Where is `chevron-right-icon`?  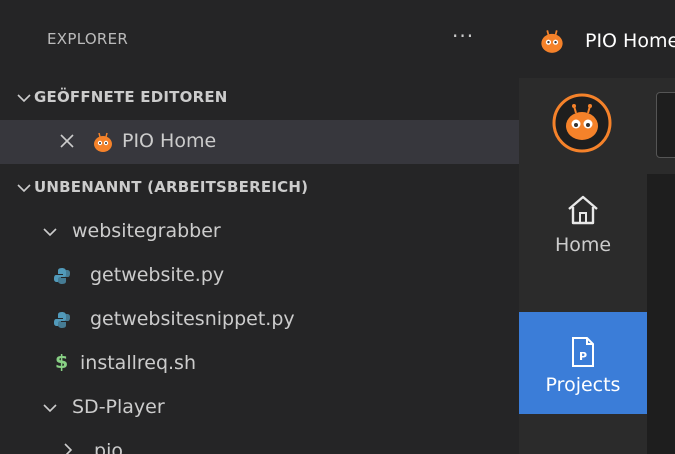
chevron-right-icon is located at coordinates (68, 448).